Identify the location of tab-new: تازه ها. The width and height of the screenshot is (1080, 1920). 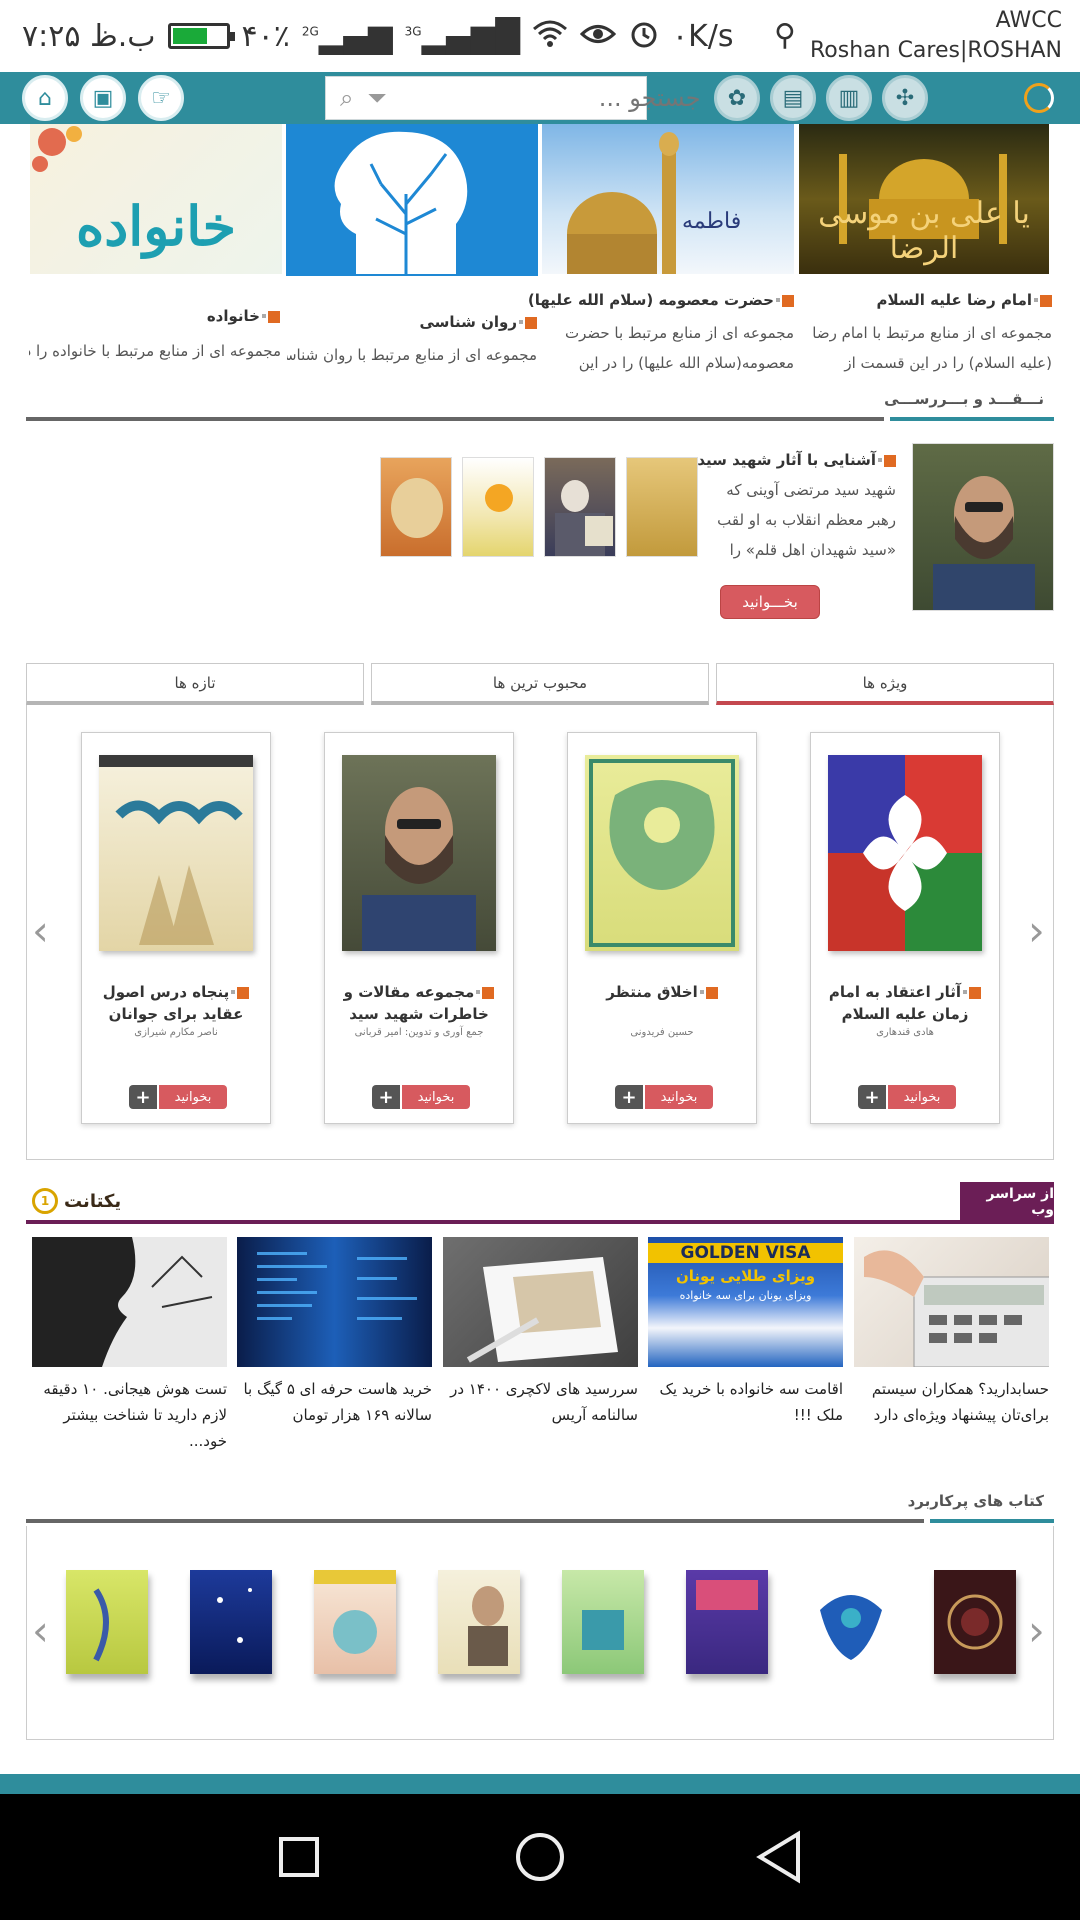
(195, 684).